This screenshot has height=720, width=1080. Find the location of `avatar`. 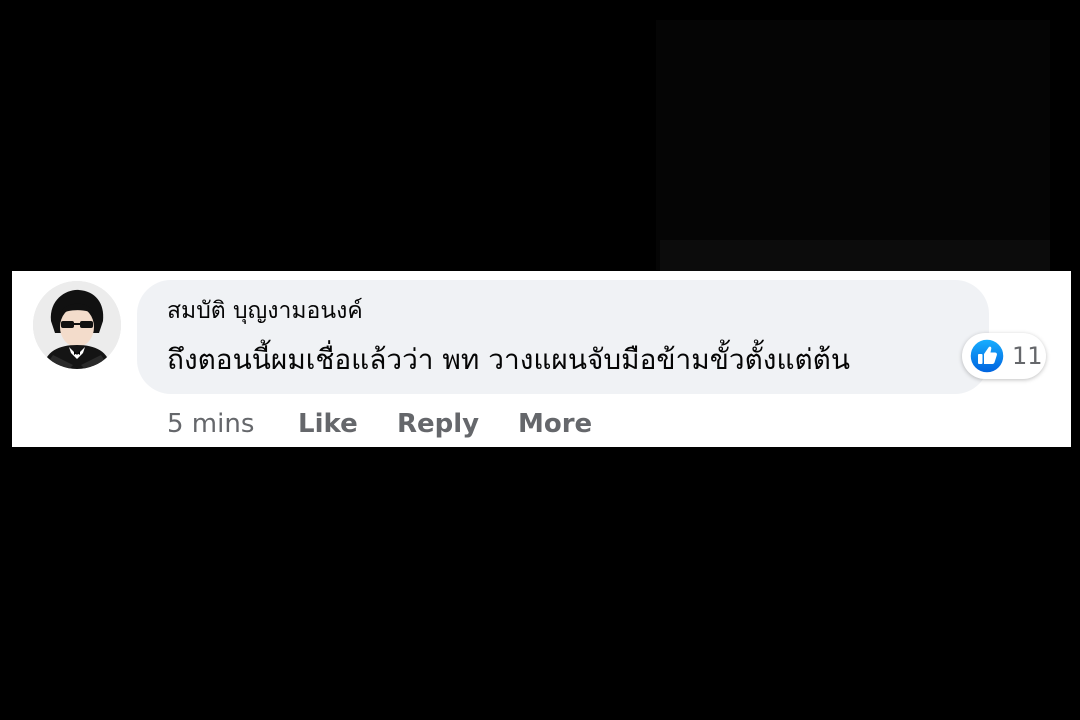

avatar is located at coordinates (77, 325).